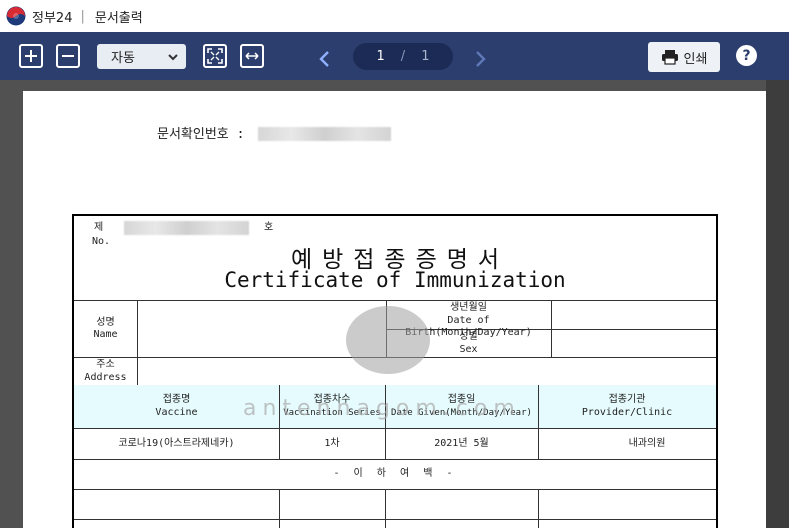 This screenshot has height=528, width=789. Describe the element at coordinates (461, 443) in the screenshot. I see `row1-date: 2021년 5월` at that location.